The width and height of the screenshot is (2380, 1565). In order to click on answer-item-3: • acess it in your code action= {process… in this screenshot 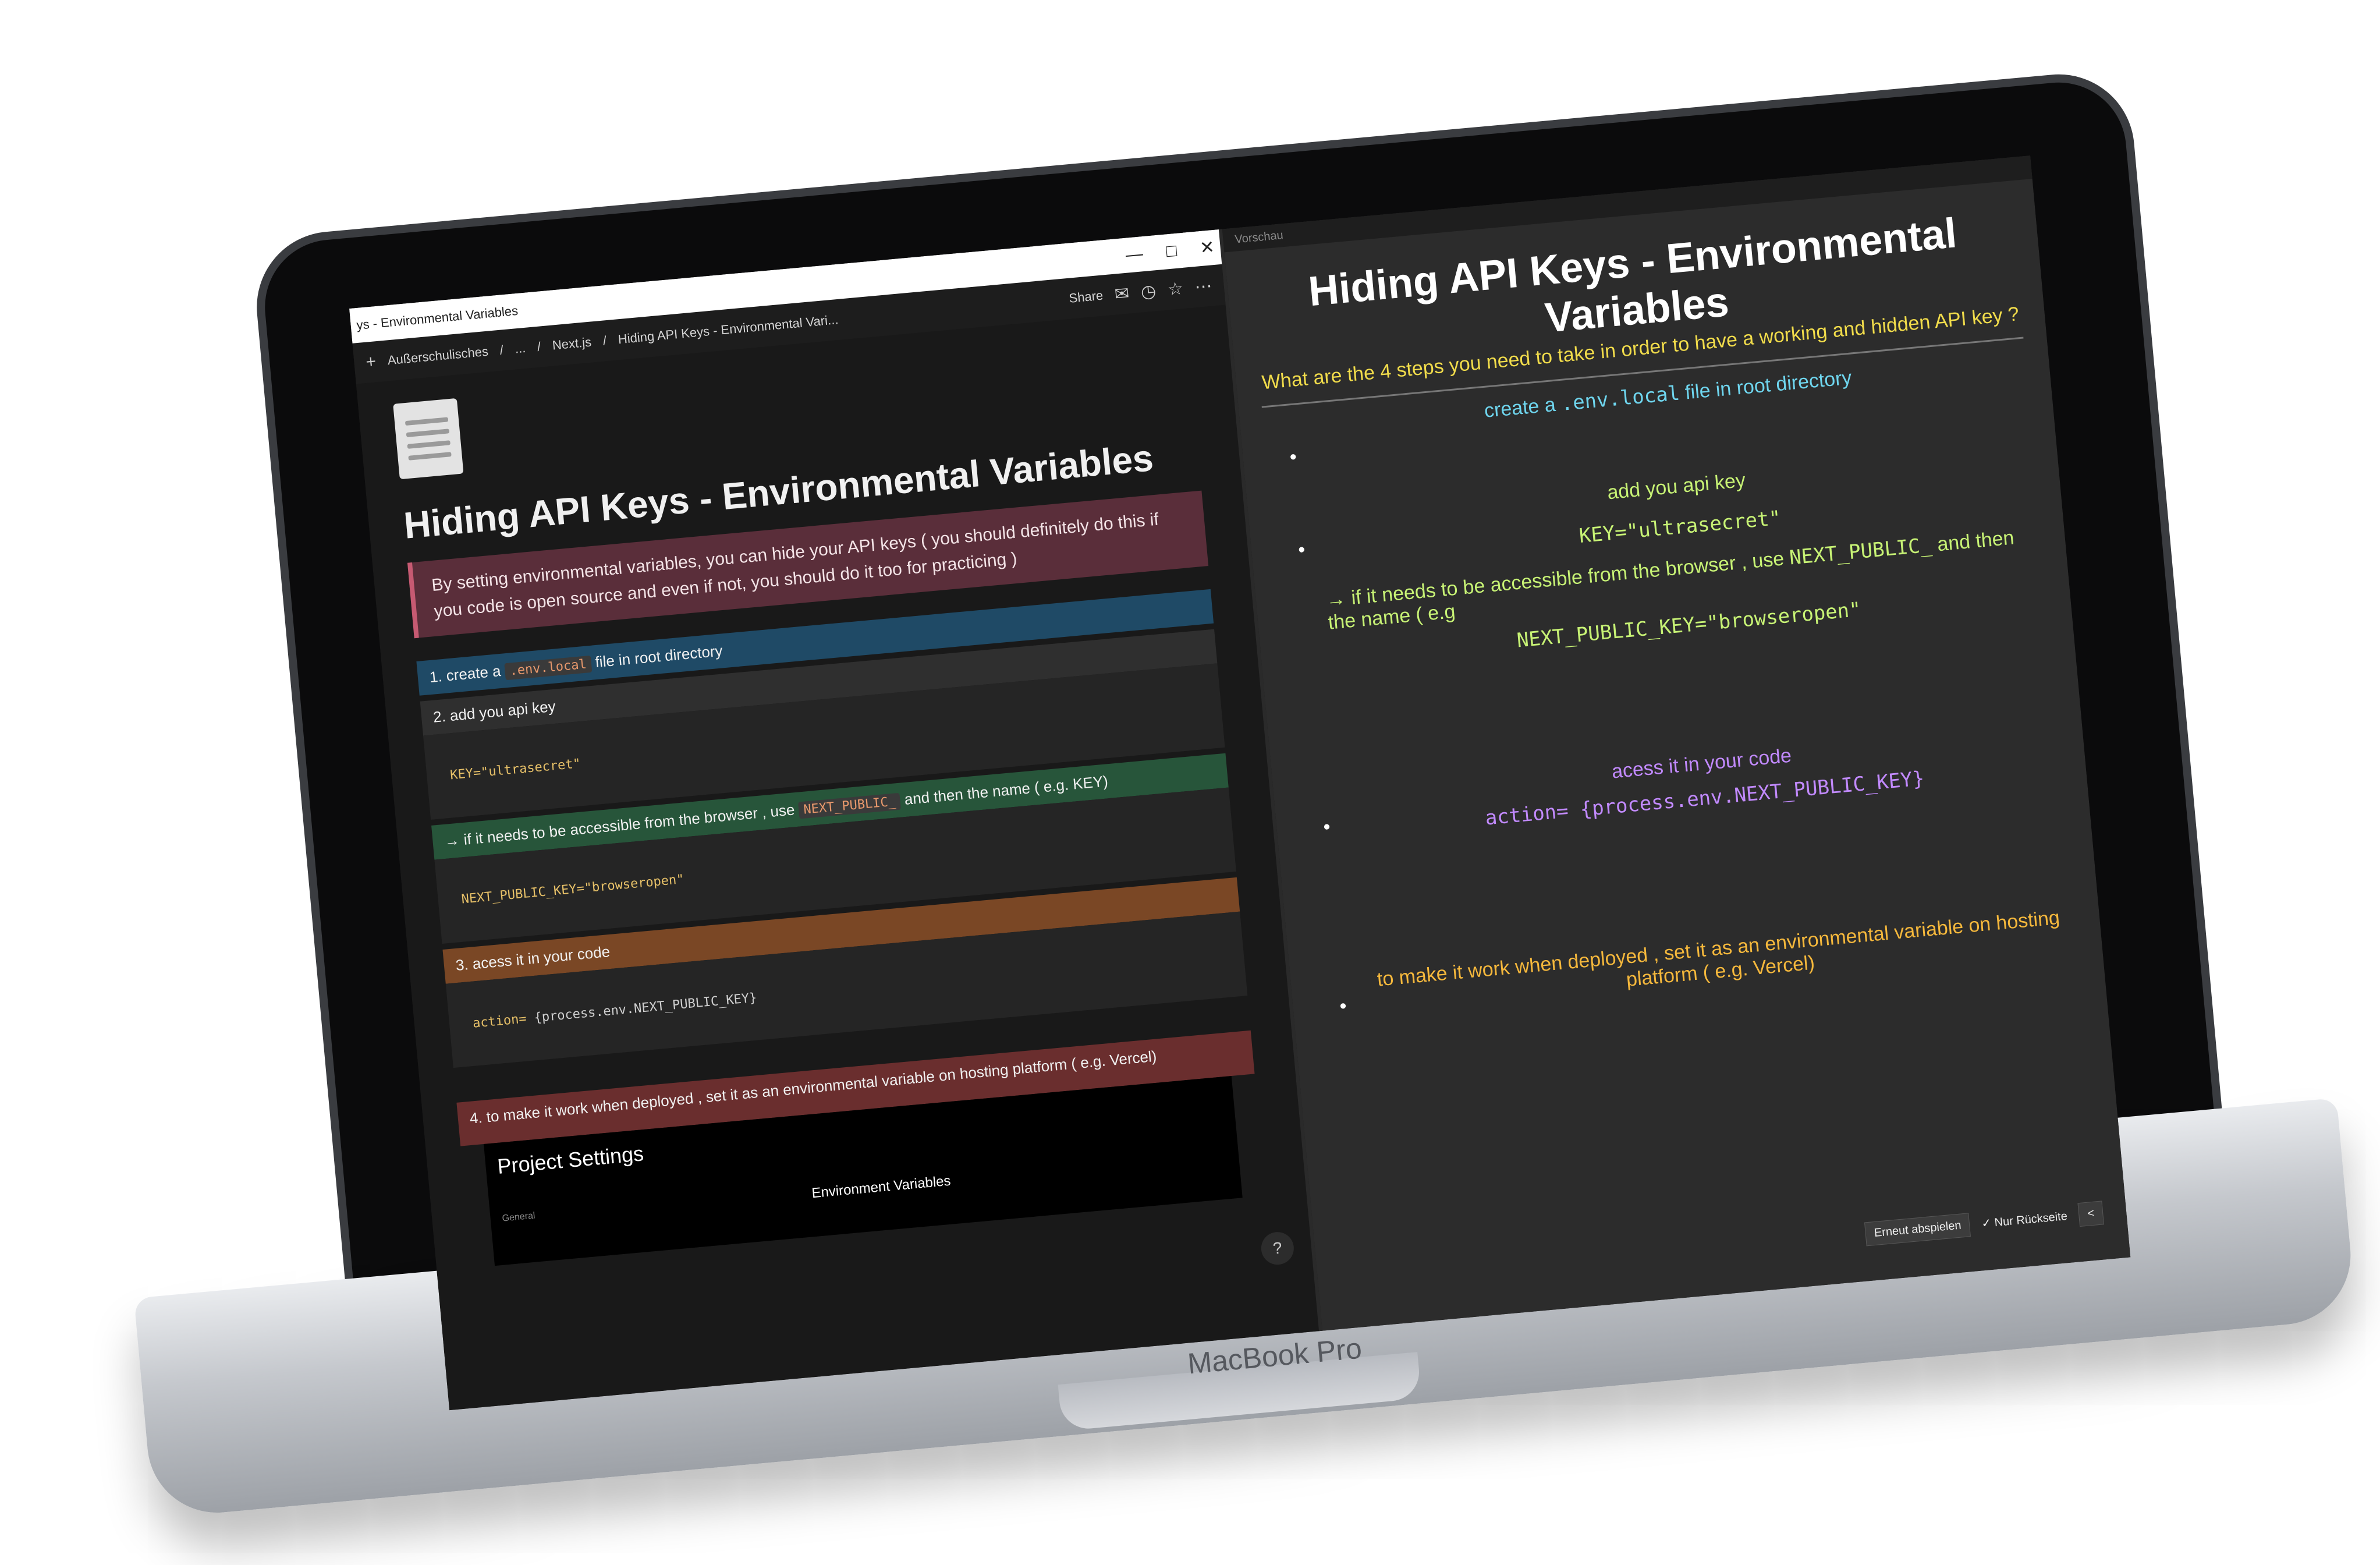, I will do `click(1623, 791)`.